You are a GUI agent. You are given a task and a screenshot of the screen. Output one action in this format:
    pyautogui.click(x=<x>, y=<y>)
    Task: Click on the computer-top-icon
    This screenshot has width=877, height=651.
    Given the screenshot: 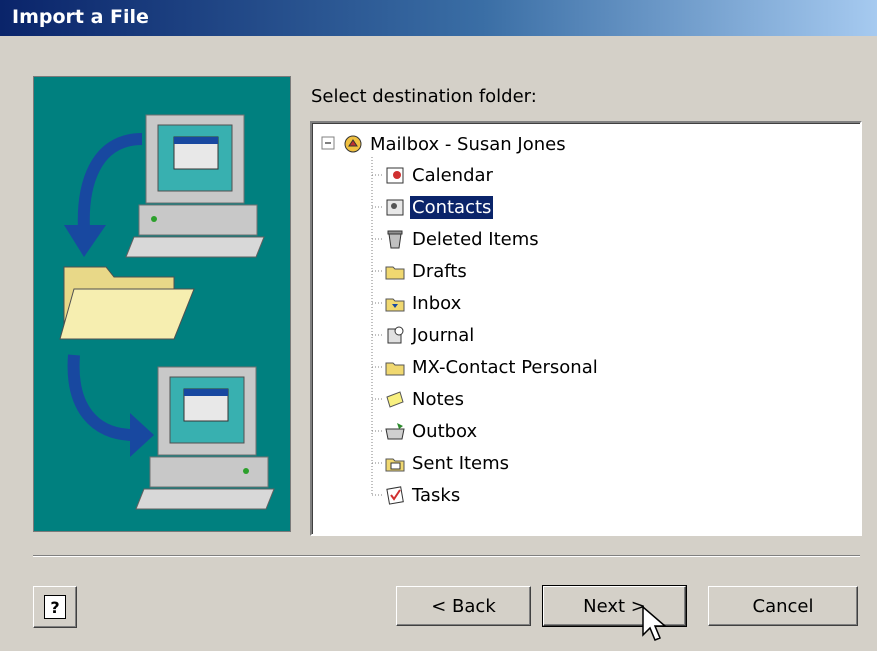 What is the action you would take?
    pyautogui.click(x=195, y=186)
    